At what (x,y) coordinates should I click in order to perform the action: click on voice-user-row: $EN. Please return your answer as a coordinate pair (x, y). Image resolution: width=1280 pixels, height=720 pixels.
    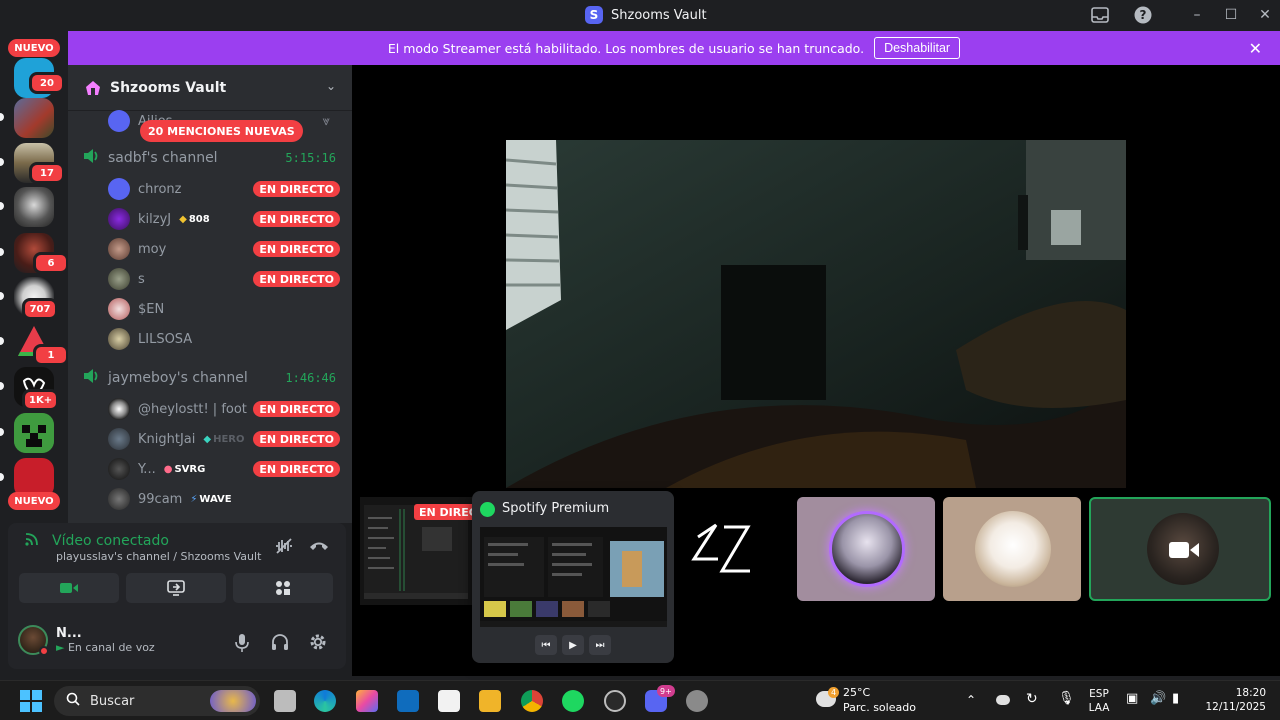
    Looking at the image, I should click on (224, 309).